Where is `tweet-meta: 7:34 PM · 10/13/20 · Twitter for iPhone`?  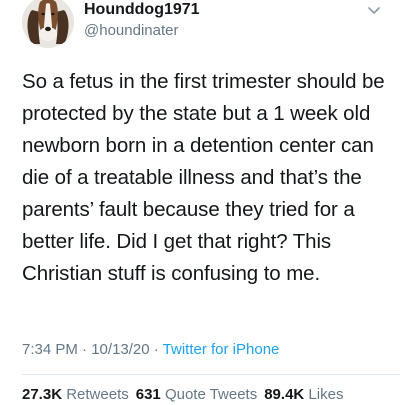
tweet-meta: 7:34 PM · 10/13/20 · Twitter for iPhone is located at coordinates (150, 350).